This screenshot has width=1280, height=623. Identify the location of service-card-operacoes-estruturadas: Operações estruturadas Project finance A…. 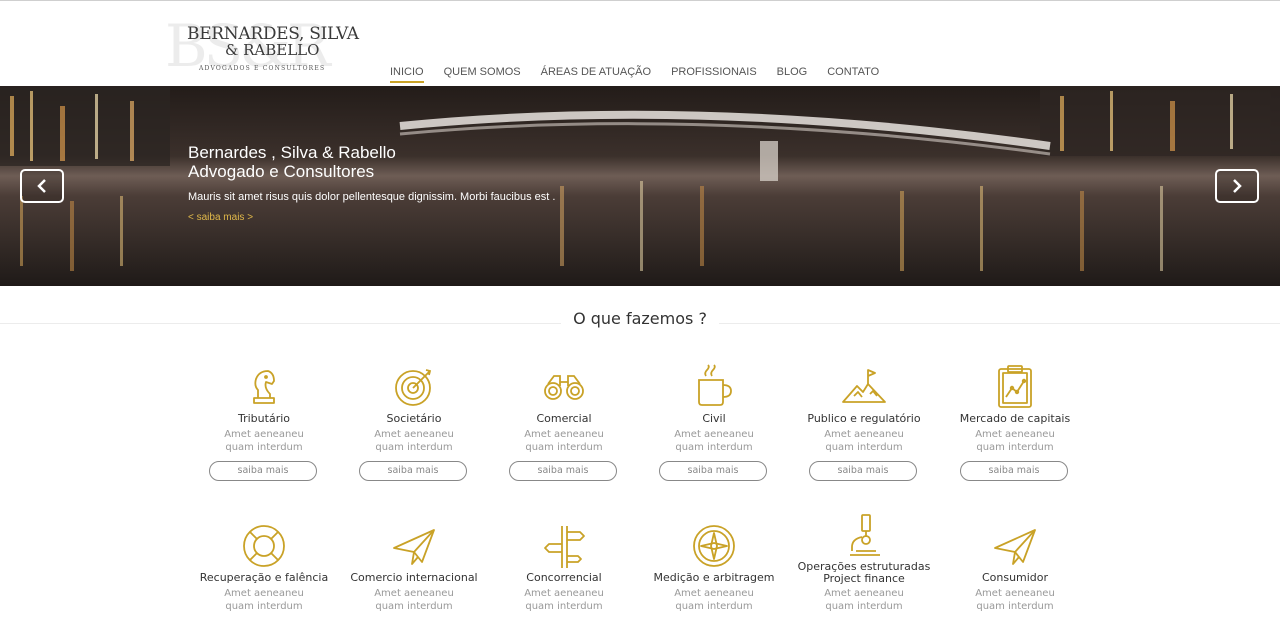
(864, 567).